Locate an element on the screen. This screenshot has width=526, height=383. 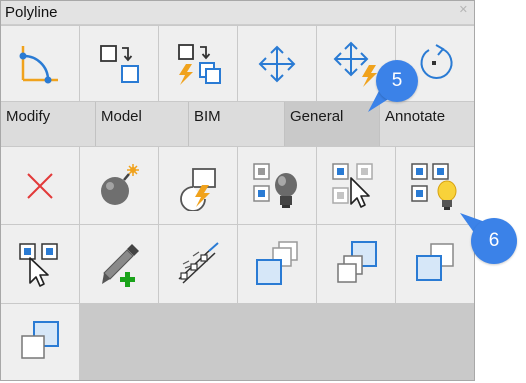
send-under-button is located at coordinates (40, 342).